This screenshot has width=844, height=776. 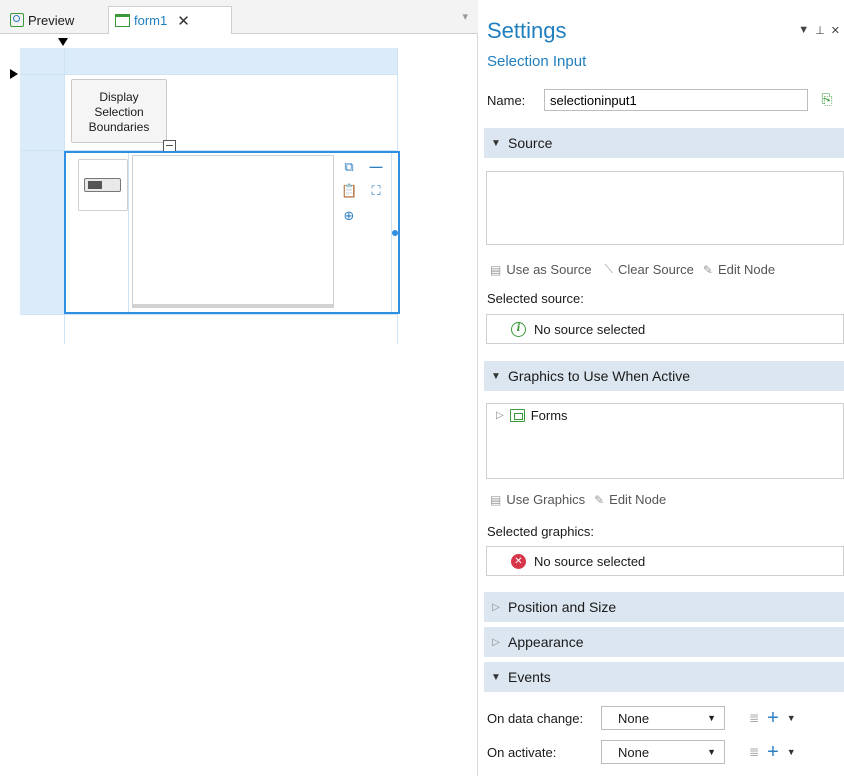 What do you see at coordinates (546, 642) in the screenshot?
I see `section-header: Appearance` at bounding box center [546, 642].